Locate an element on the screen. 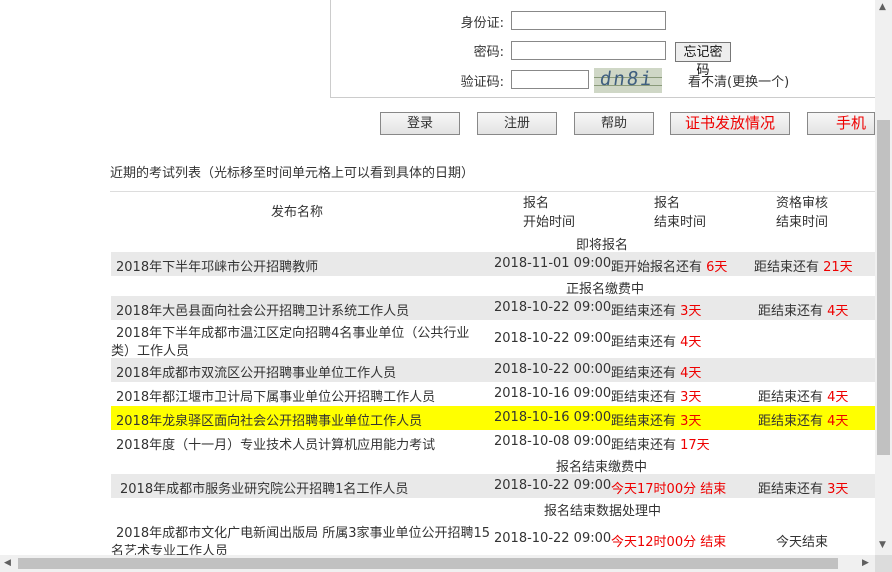 This screenshot has height=572, width=892. table-header: 发布名称 报名 开始时间 报名 结束时间 资格审核 结束时间 is located at coordinates (494, 212).